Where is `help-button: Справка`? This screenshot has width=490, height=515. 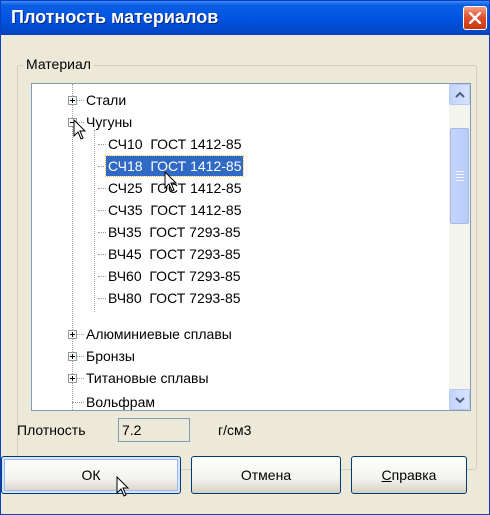 help-button: Справка is located at coordinates (409, 475).